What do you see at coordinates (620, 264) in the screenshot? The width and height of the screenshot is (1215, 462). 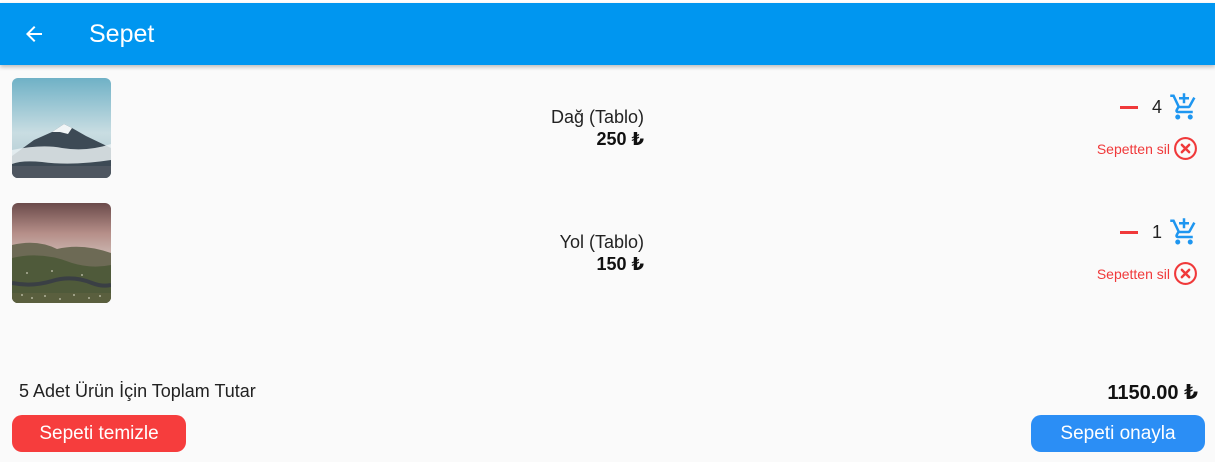 I see `item-price: 150 ₺` at bounding box center [620, 264].